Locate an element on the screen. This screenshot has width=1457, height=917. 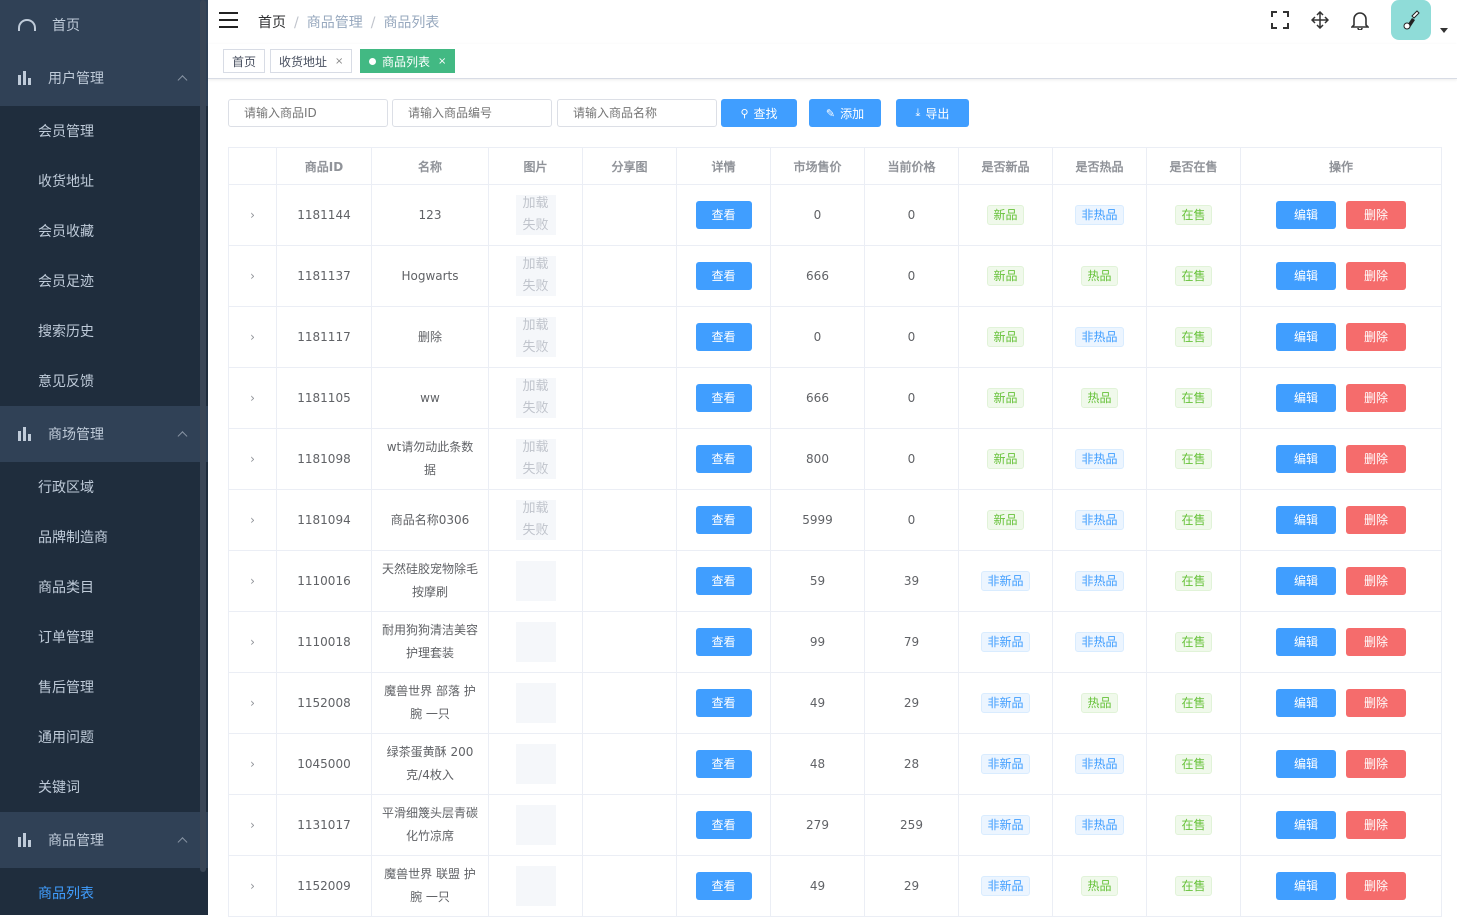
move-icon is located at coordinates (1320, 20).